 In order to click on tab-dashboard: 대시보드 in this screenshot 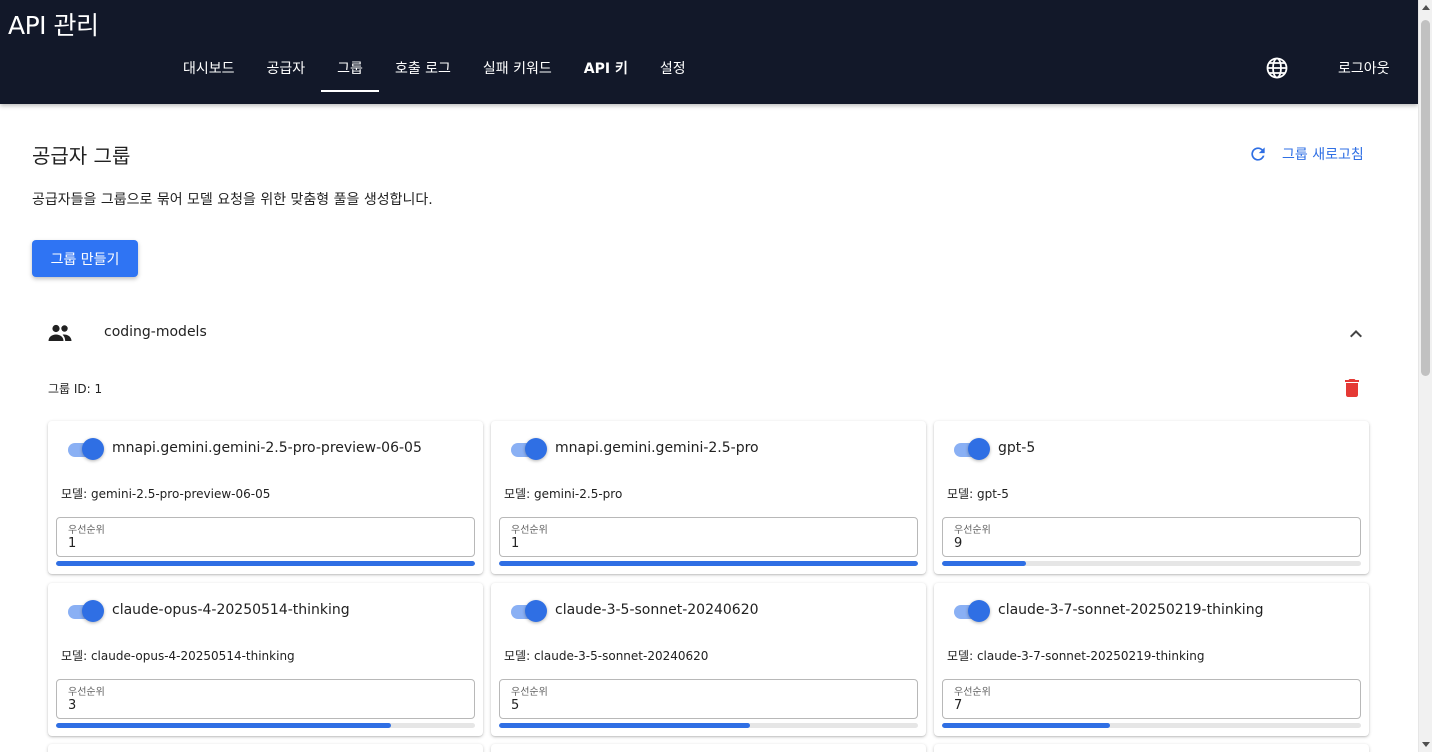, I will do `click(209, 68)`.